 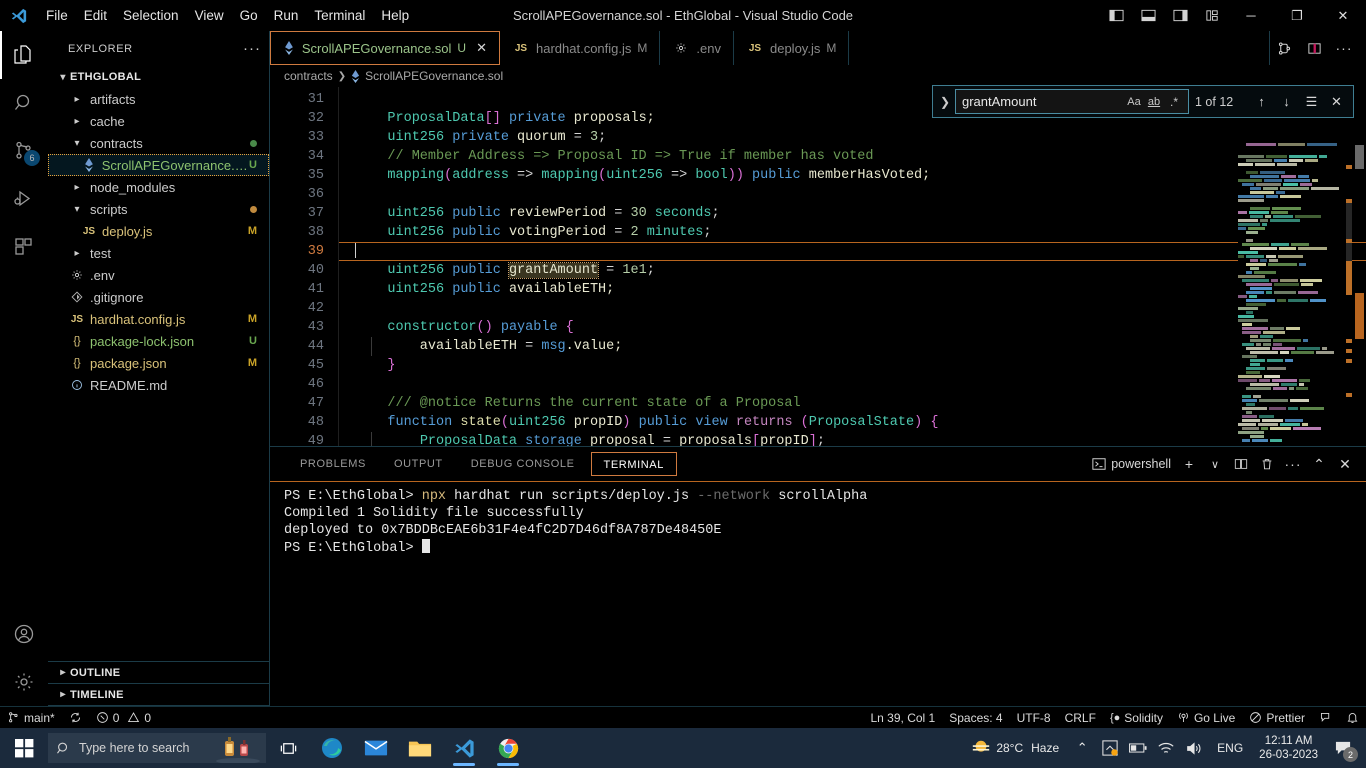 What do you see at coordinates (158, 319) in the screenshot?
I see `tree-file-hardhat-config-js: JS hardhat.config.js M` at bounding box center [158, 319].